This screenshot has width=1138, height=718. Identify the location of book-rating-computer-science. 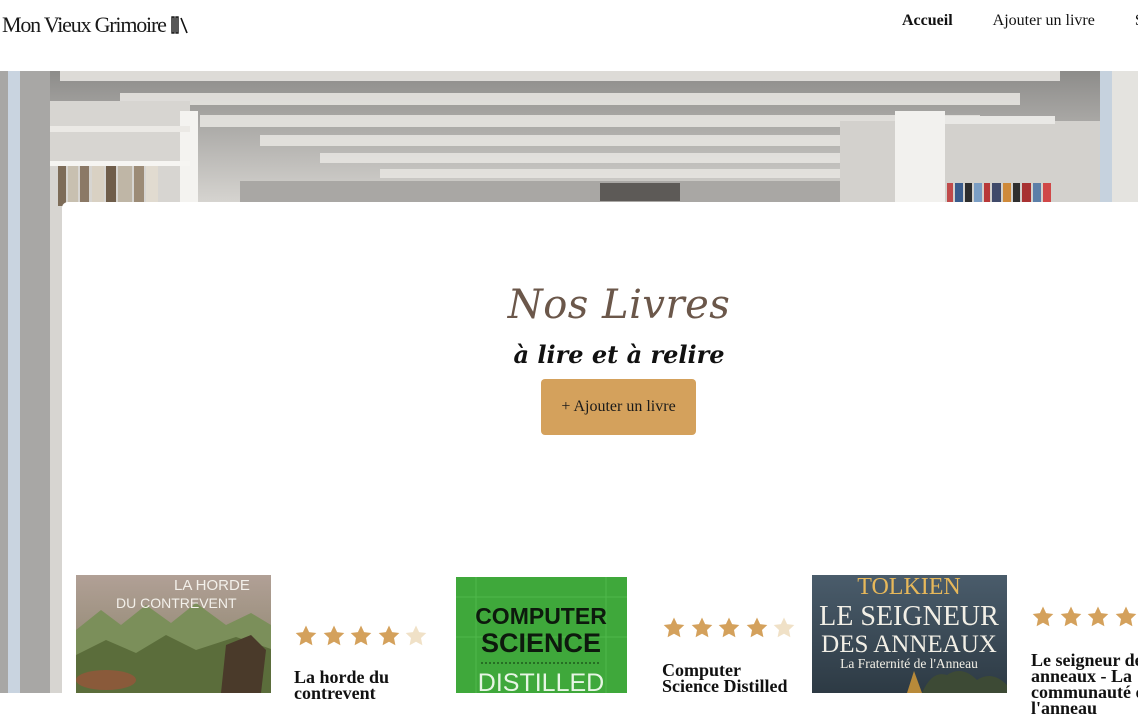
(731, 628).